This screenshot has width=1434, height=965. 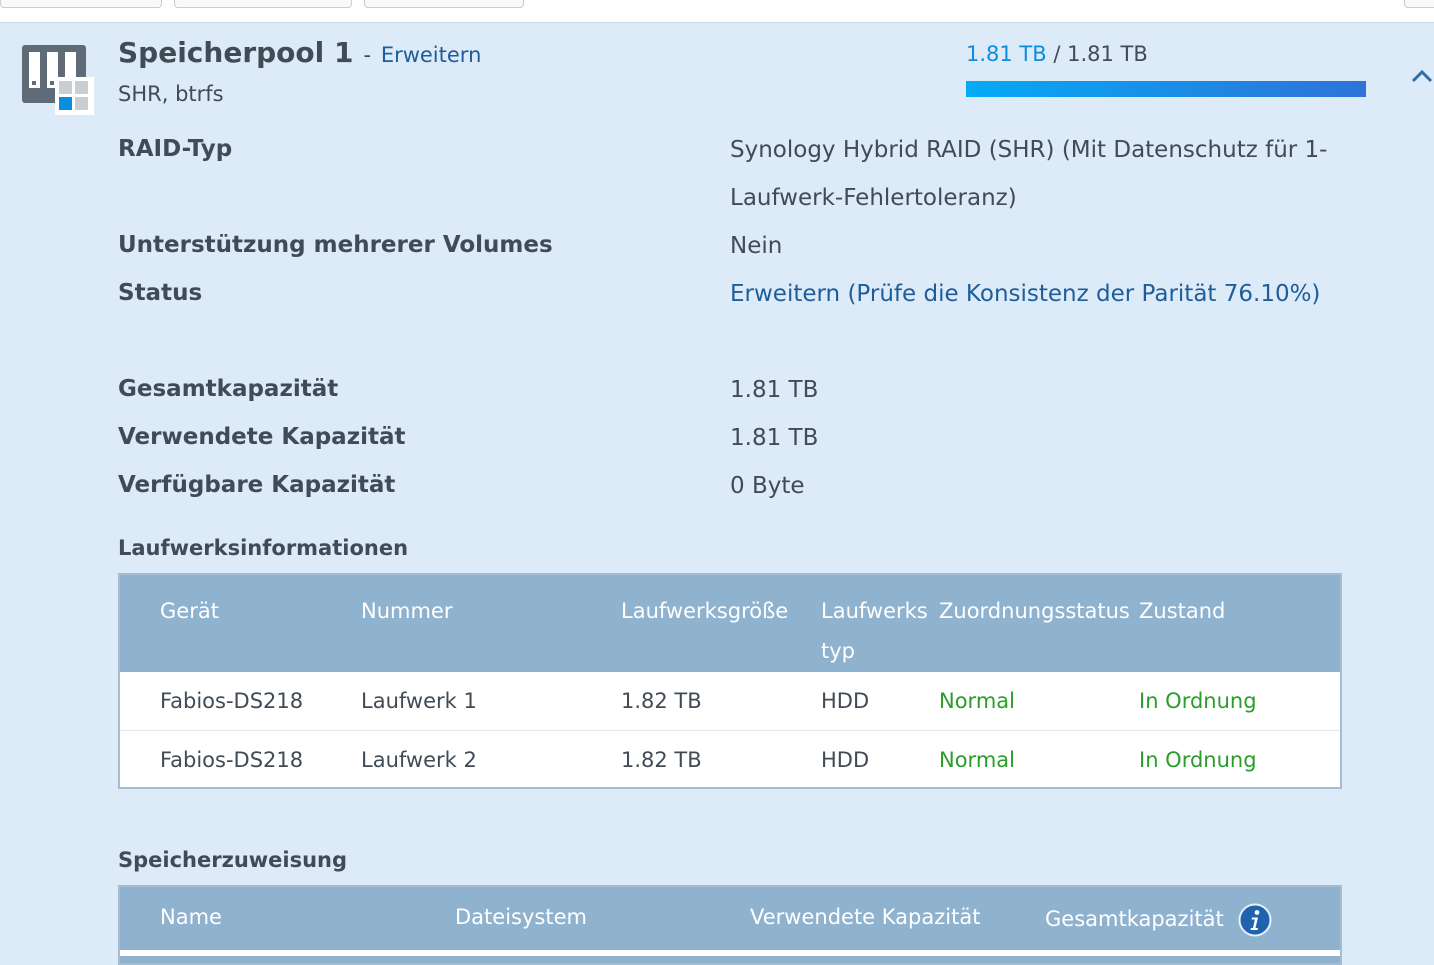 I want to click on pool-name: Speicherpool 1, so click(x=236, y=52).